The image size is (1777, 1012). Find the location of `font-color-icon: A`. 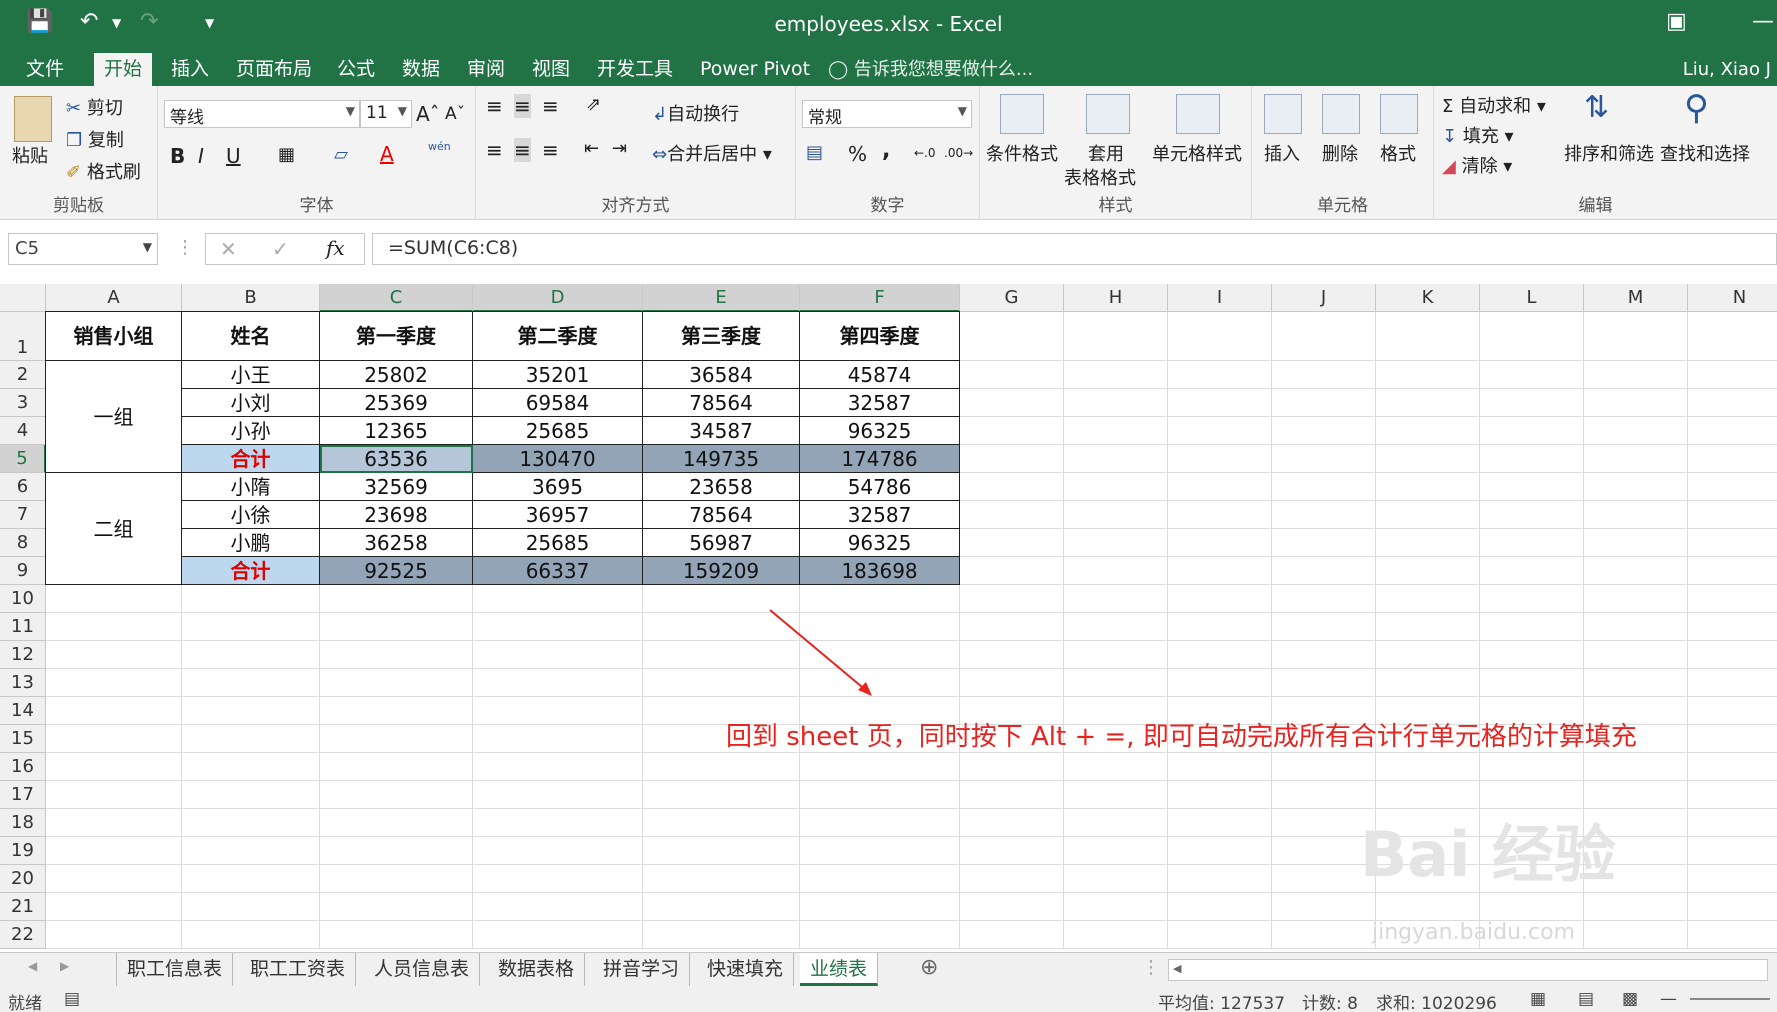

font-color-icon: A is located at coordinates (387, 154).